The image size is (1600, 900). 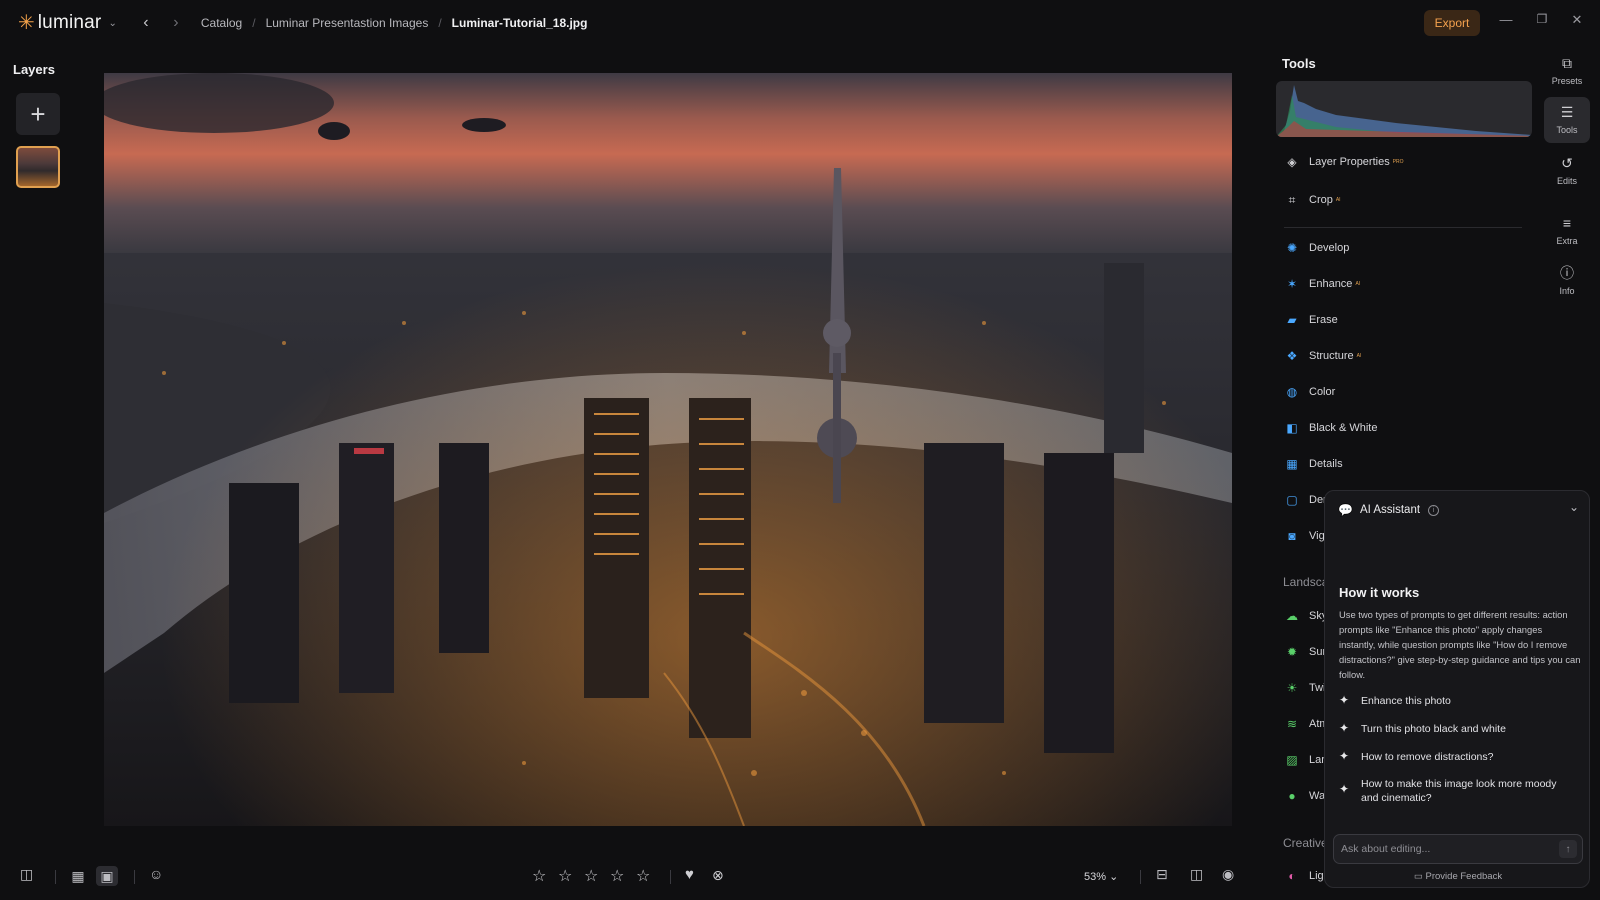 What do you see at coordinates (1567, 112) in the screenshot?
I see `sliders-icon: ☰` at bounding box center [1567, 112].